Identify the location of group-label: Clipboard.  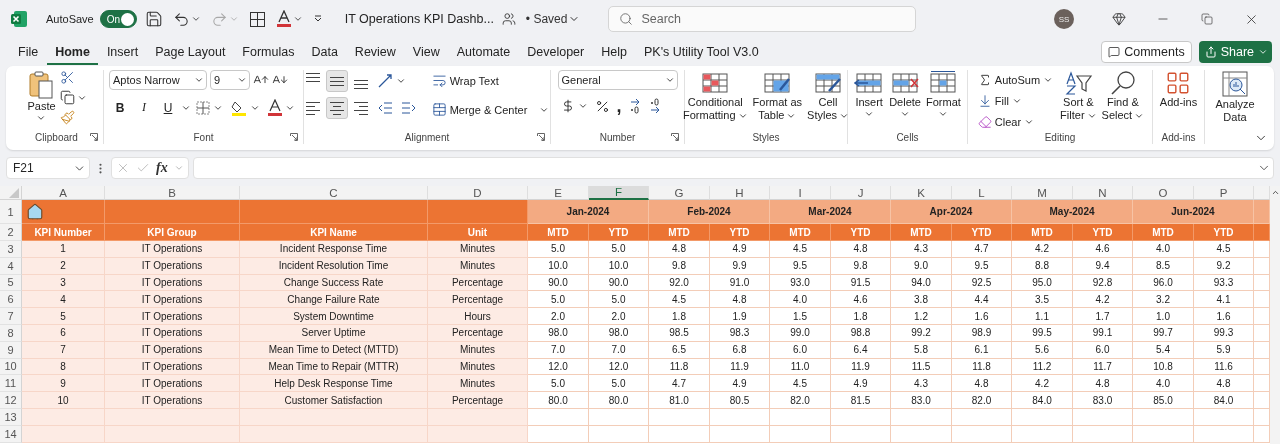
(56, 137).